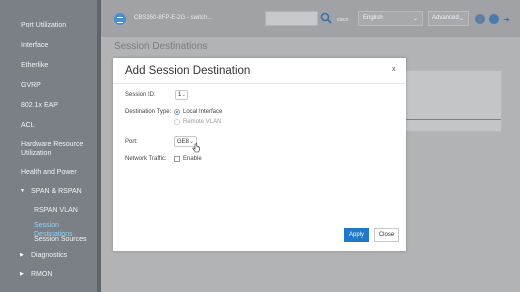  I want to click on option-label: Remote VLAN, so click(202, 122).